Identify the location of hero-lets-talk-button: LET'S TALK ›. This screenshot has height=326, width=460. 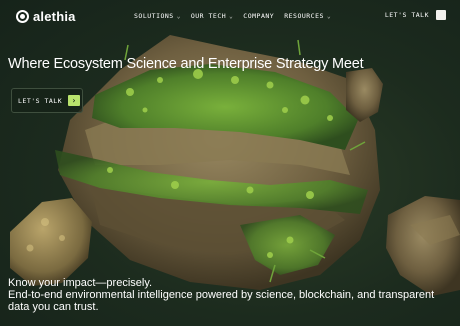
(47, 100).